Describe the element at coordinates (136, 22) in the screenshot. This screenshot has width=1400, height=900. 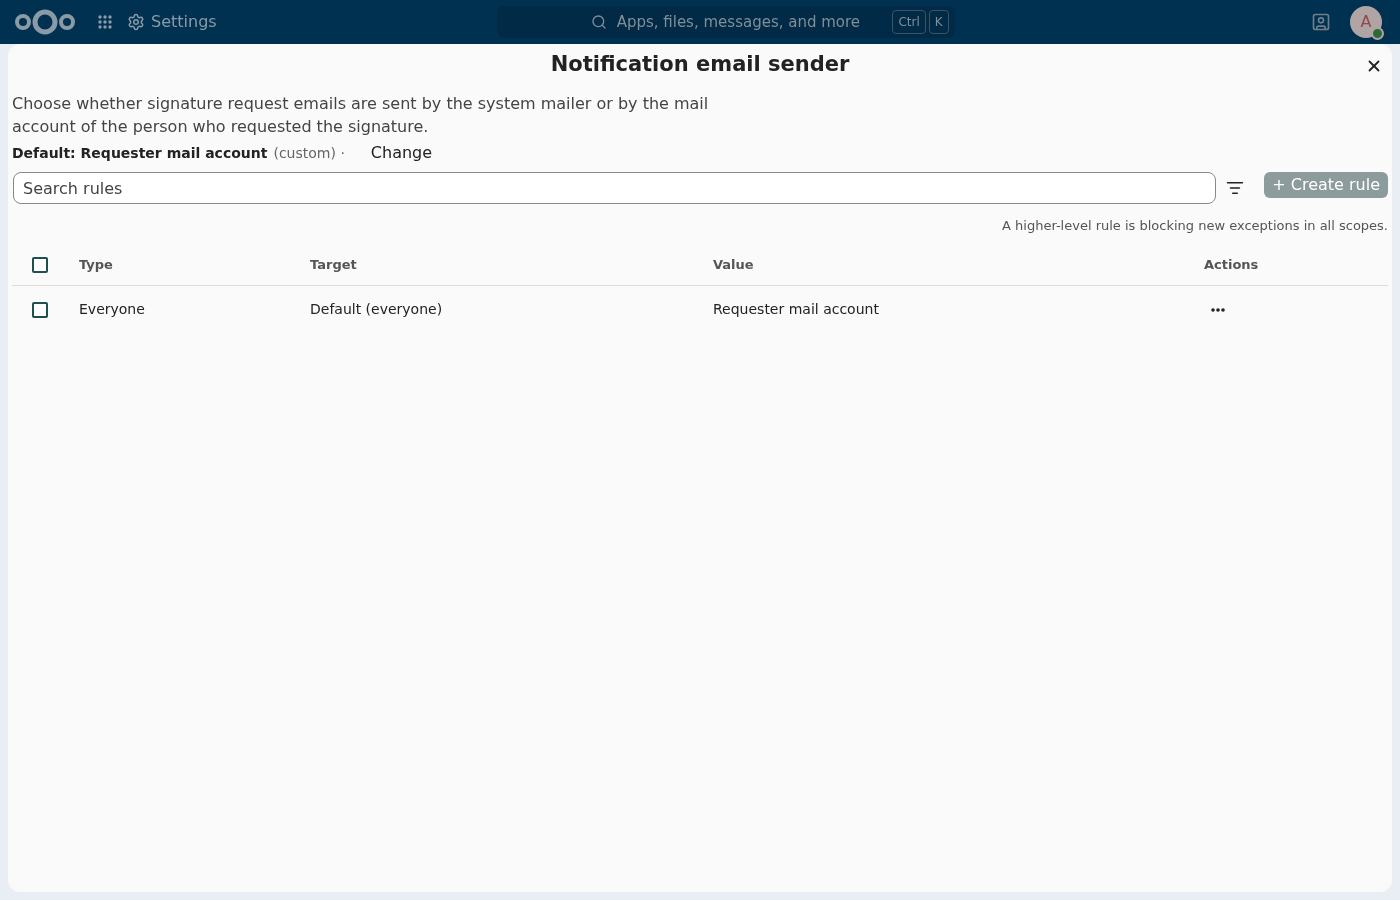
I see `gear-icon` at that location.